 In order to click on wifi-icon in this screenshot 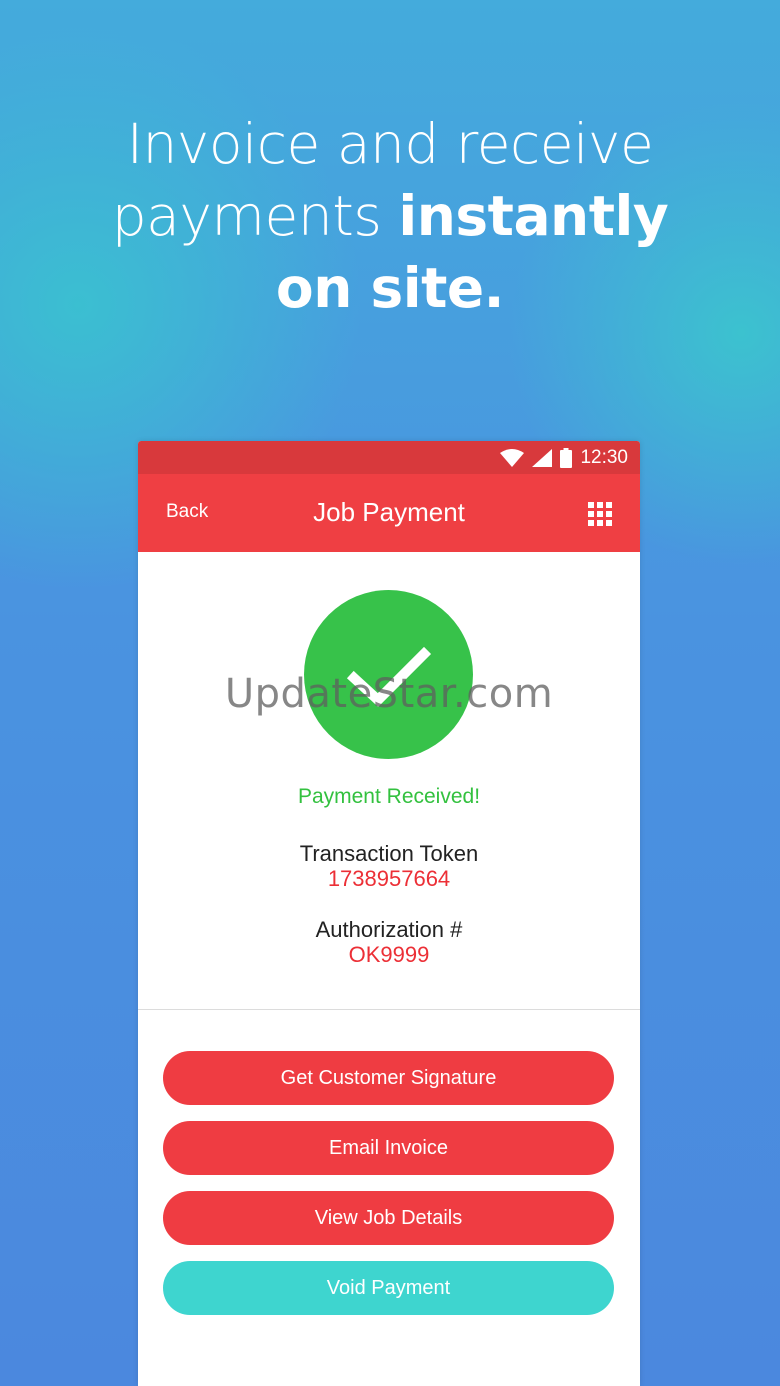, I will do `click(512, 457)`.